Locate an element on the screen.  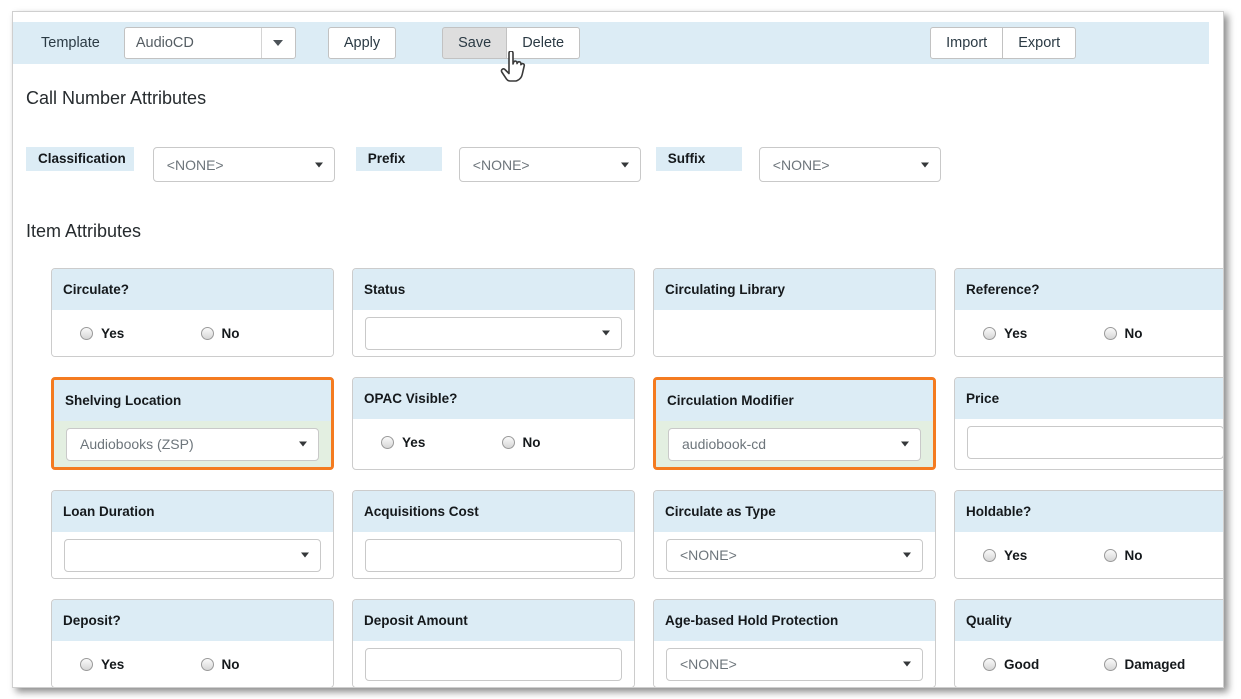
classification-select-value: <NONE> is located at coordinates (195, 164).